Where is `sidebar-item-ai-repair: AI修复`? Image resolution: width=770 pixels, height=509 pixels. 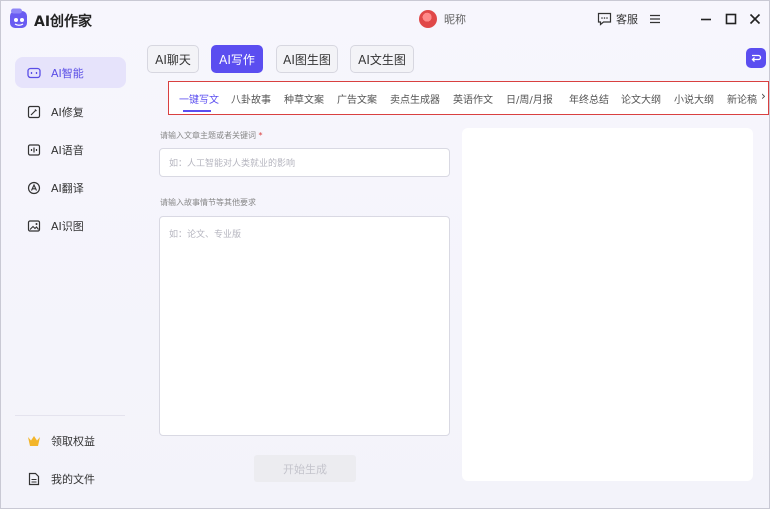
sidebar-item-ai-repair: AI修复 is located at coordinates (70, 111).